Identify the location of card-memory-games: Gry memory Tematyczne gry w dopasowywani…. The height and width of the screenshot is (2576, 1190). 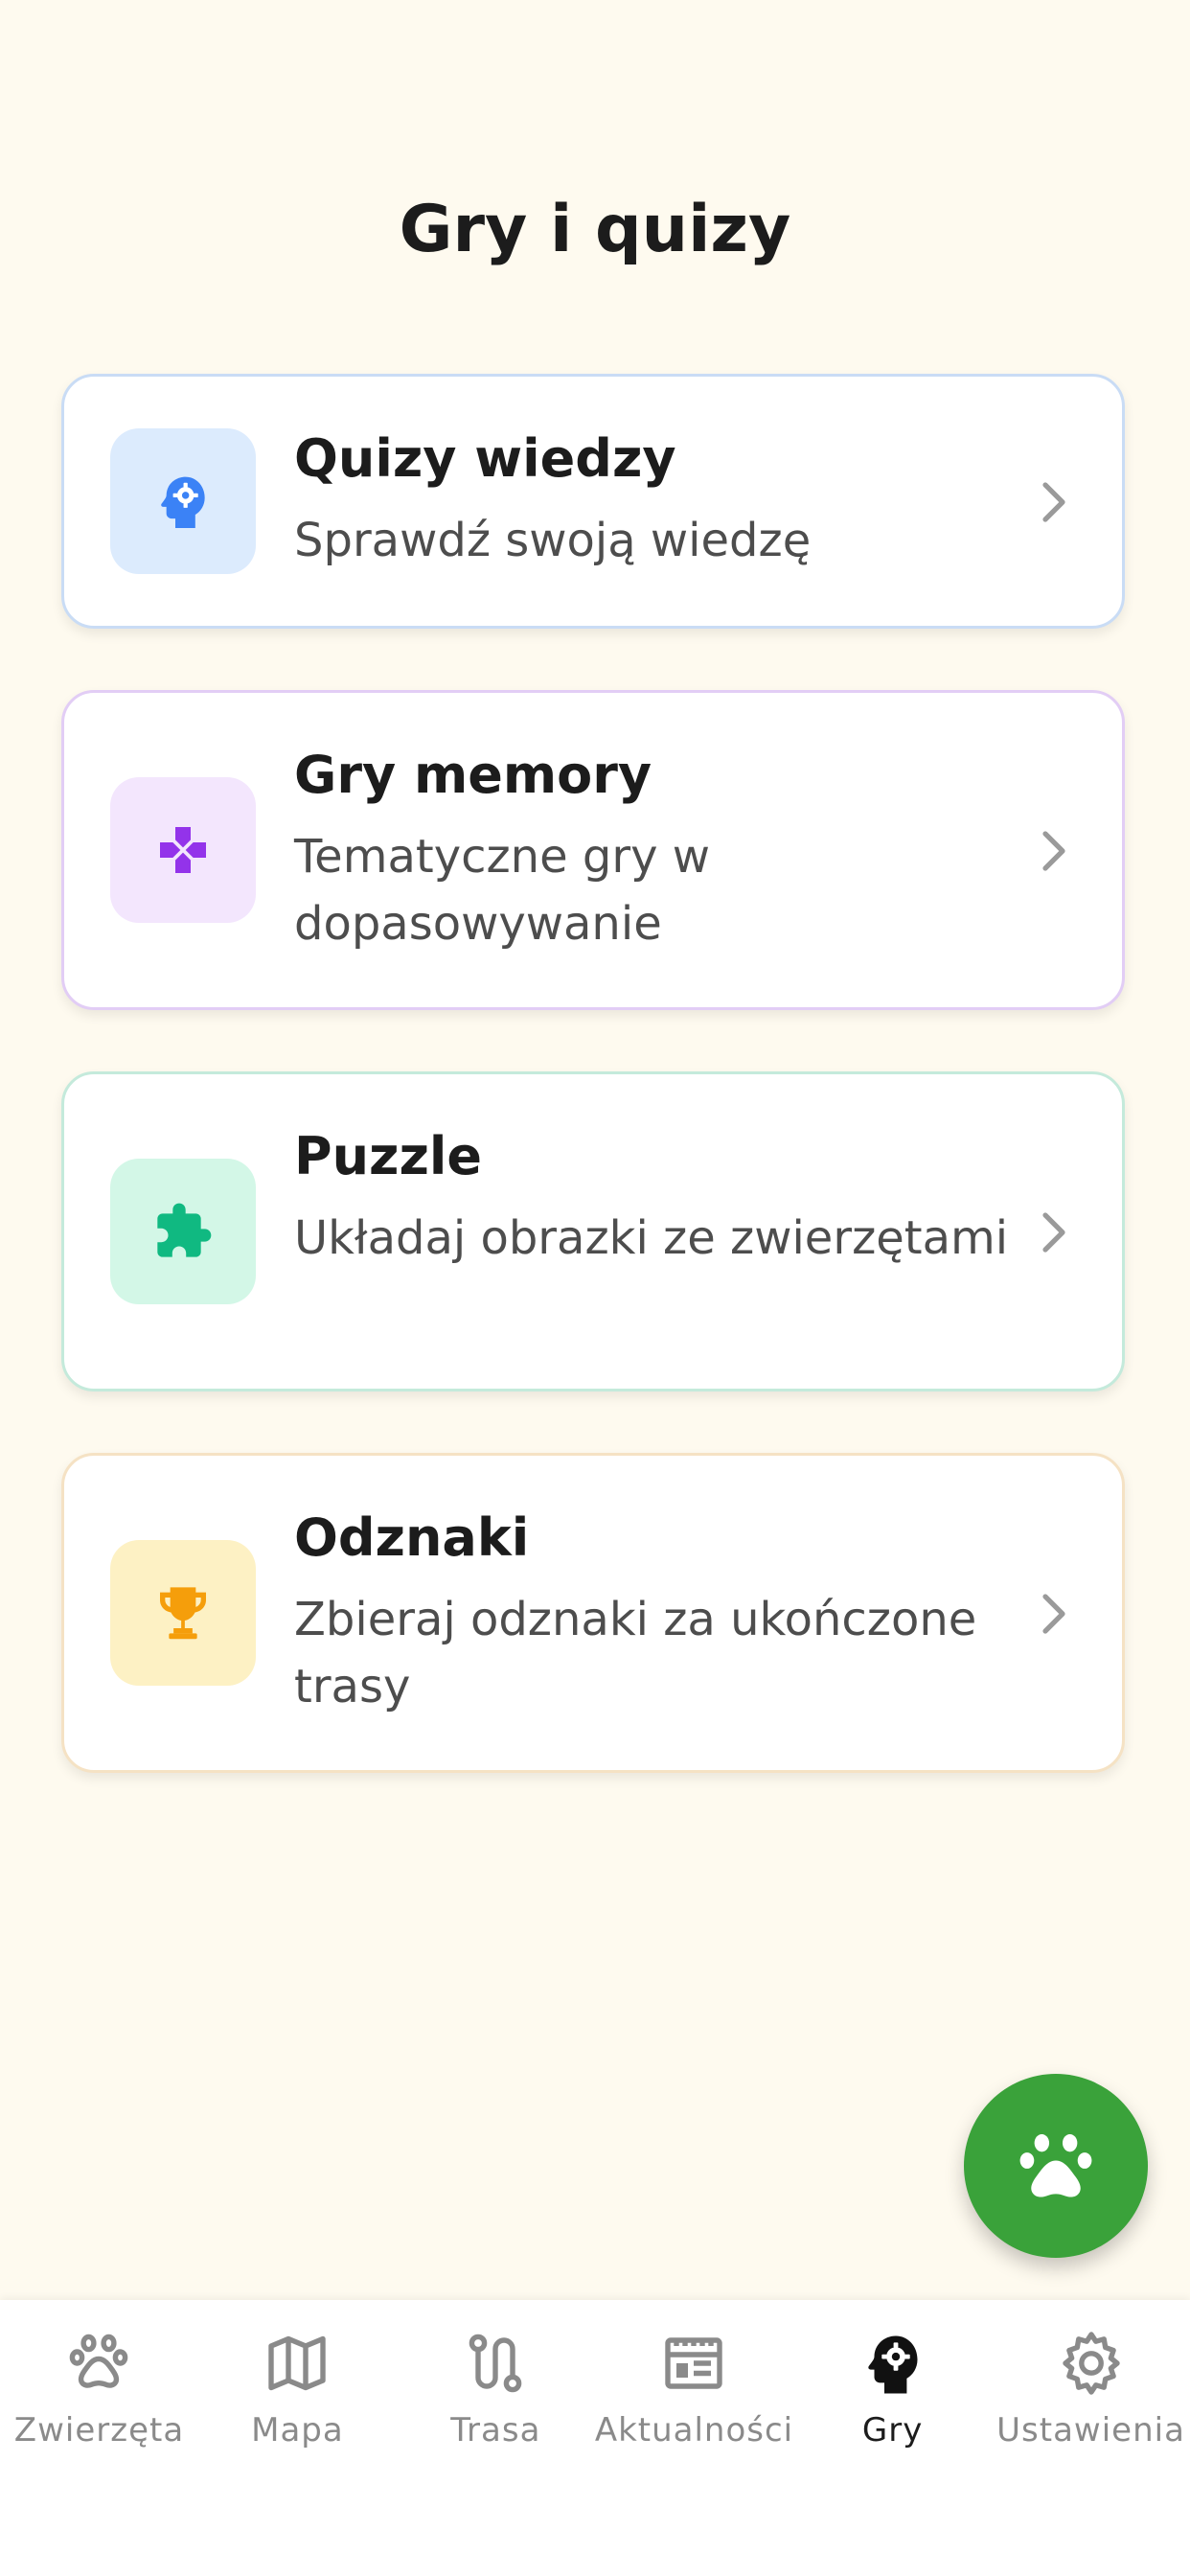
(593, 850).